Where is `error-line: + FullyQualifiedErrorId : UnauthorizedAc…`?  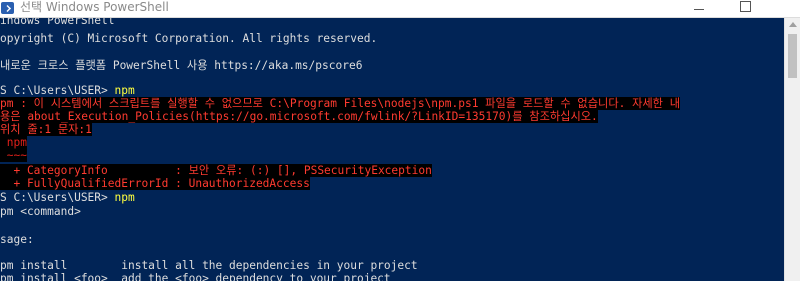
error-line: + FullyQualifiedErrorId : UnauthorizedAc… is located at coordinates (155, 183).